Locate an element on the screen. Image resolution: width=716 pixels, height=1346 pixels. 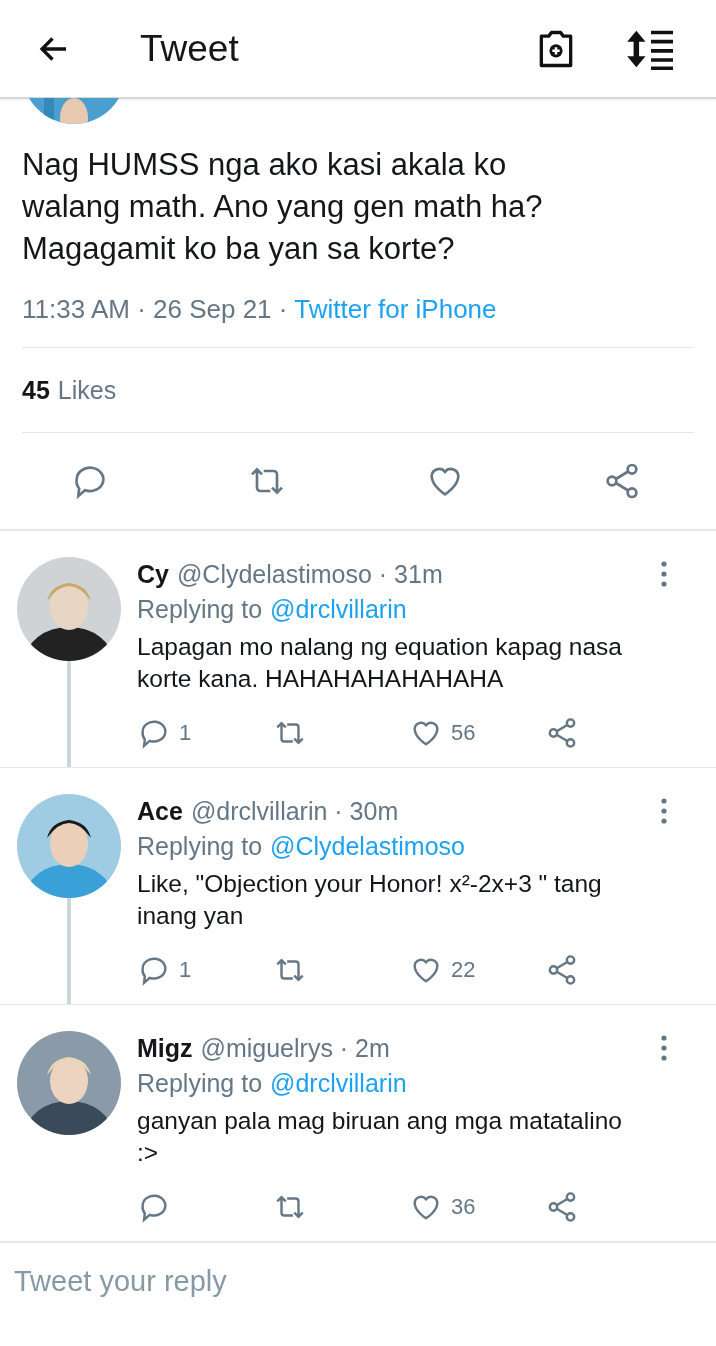
user-name: Migz is located at coordinates (165, 1048).